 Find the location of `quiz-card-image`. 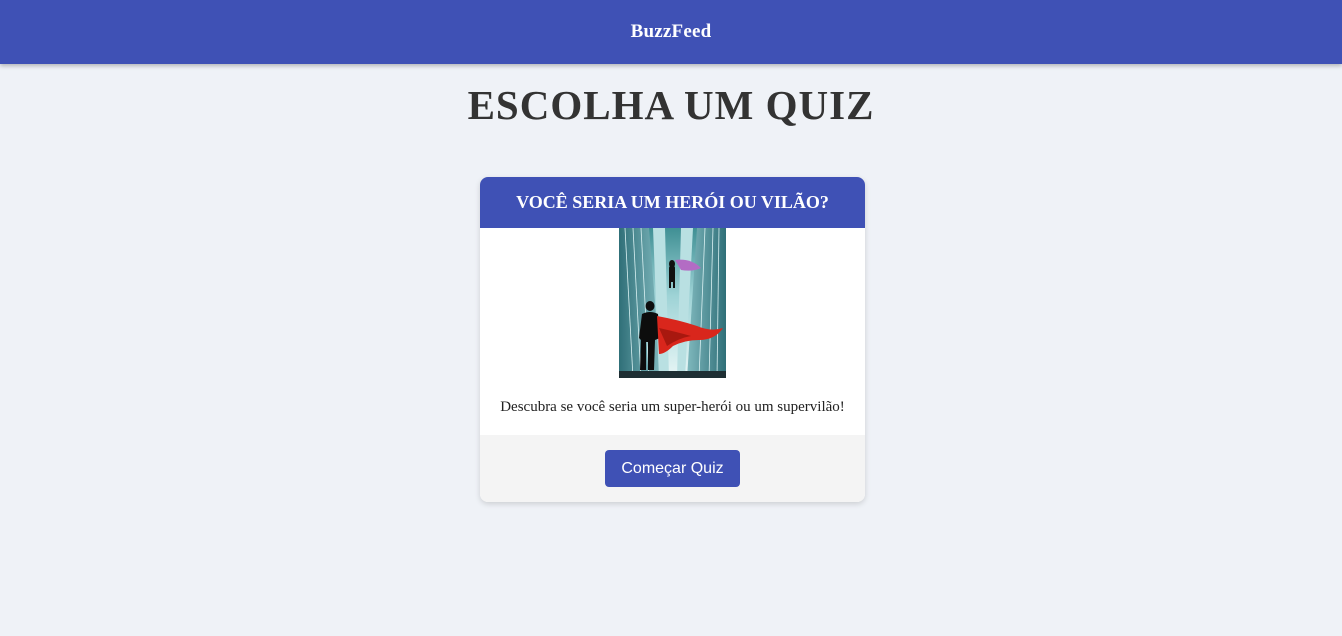

quiz-card-image is located at coordinates (672, 303).